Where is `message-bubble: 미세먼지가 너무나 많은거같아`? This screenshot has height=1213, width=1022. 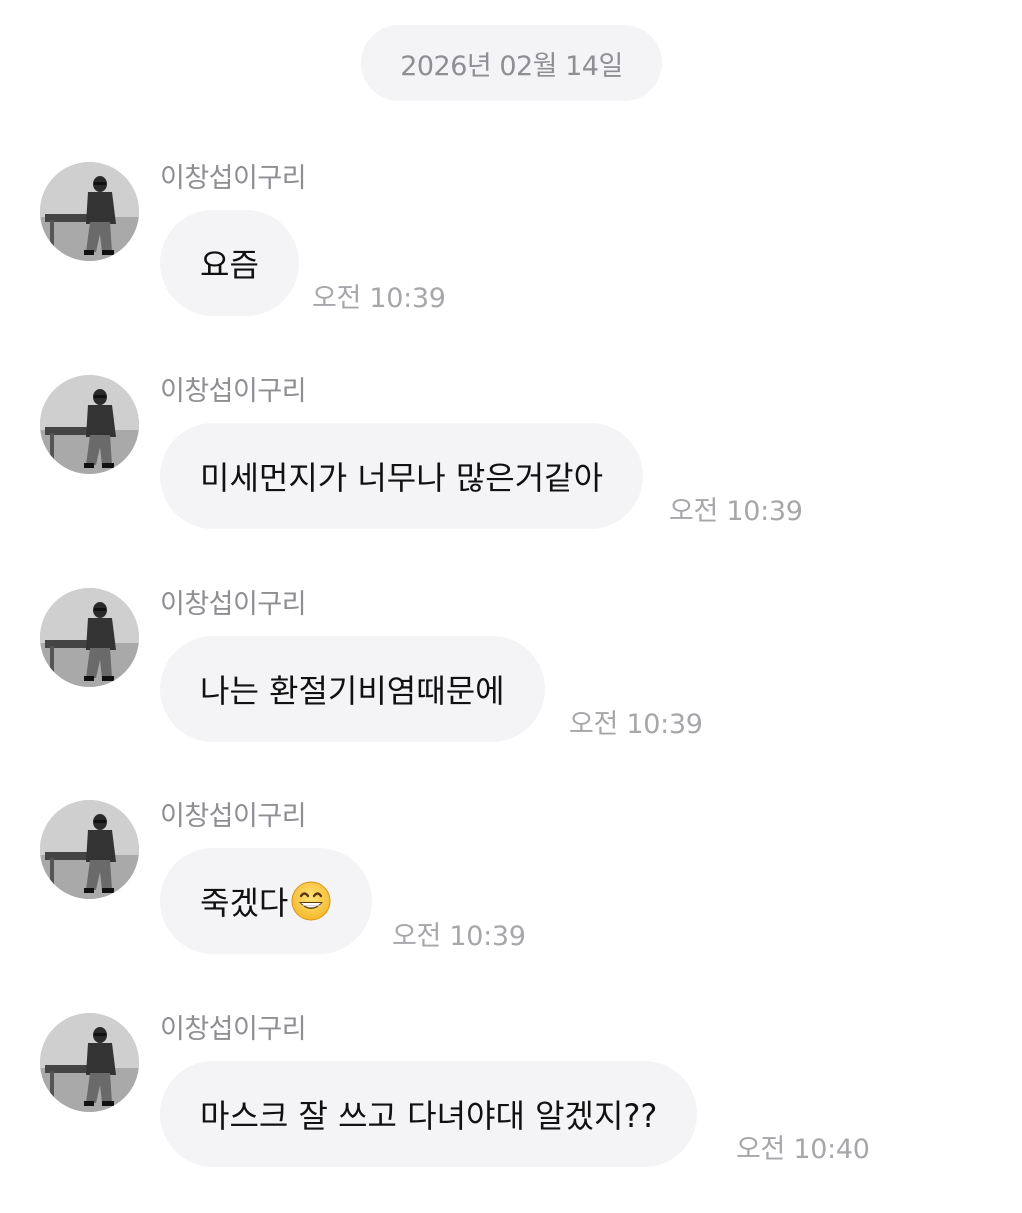
message-bubble: 미세먼지가 너무나 많은거같아 is located at coordinates (402, 476).